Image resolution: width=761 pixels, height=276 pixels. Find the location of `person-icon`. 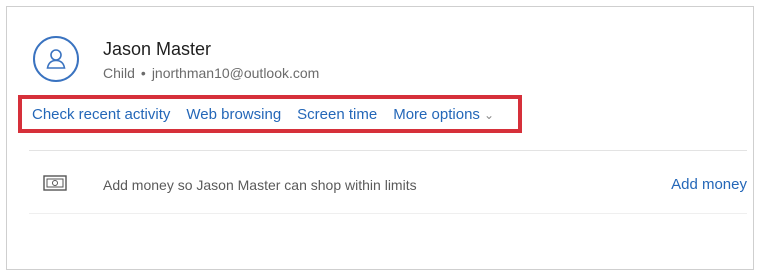

person-icon is located at coordinates (56, 59).